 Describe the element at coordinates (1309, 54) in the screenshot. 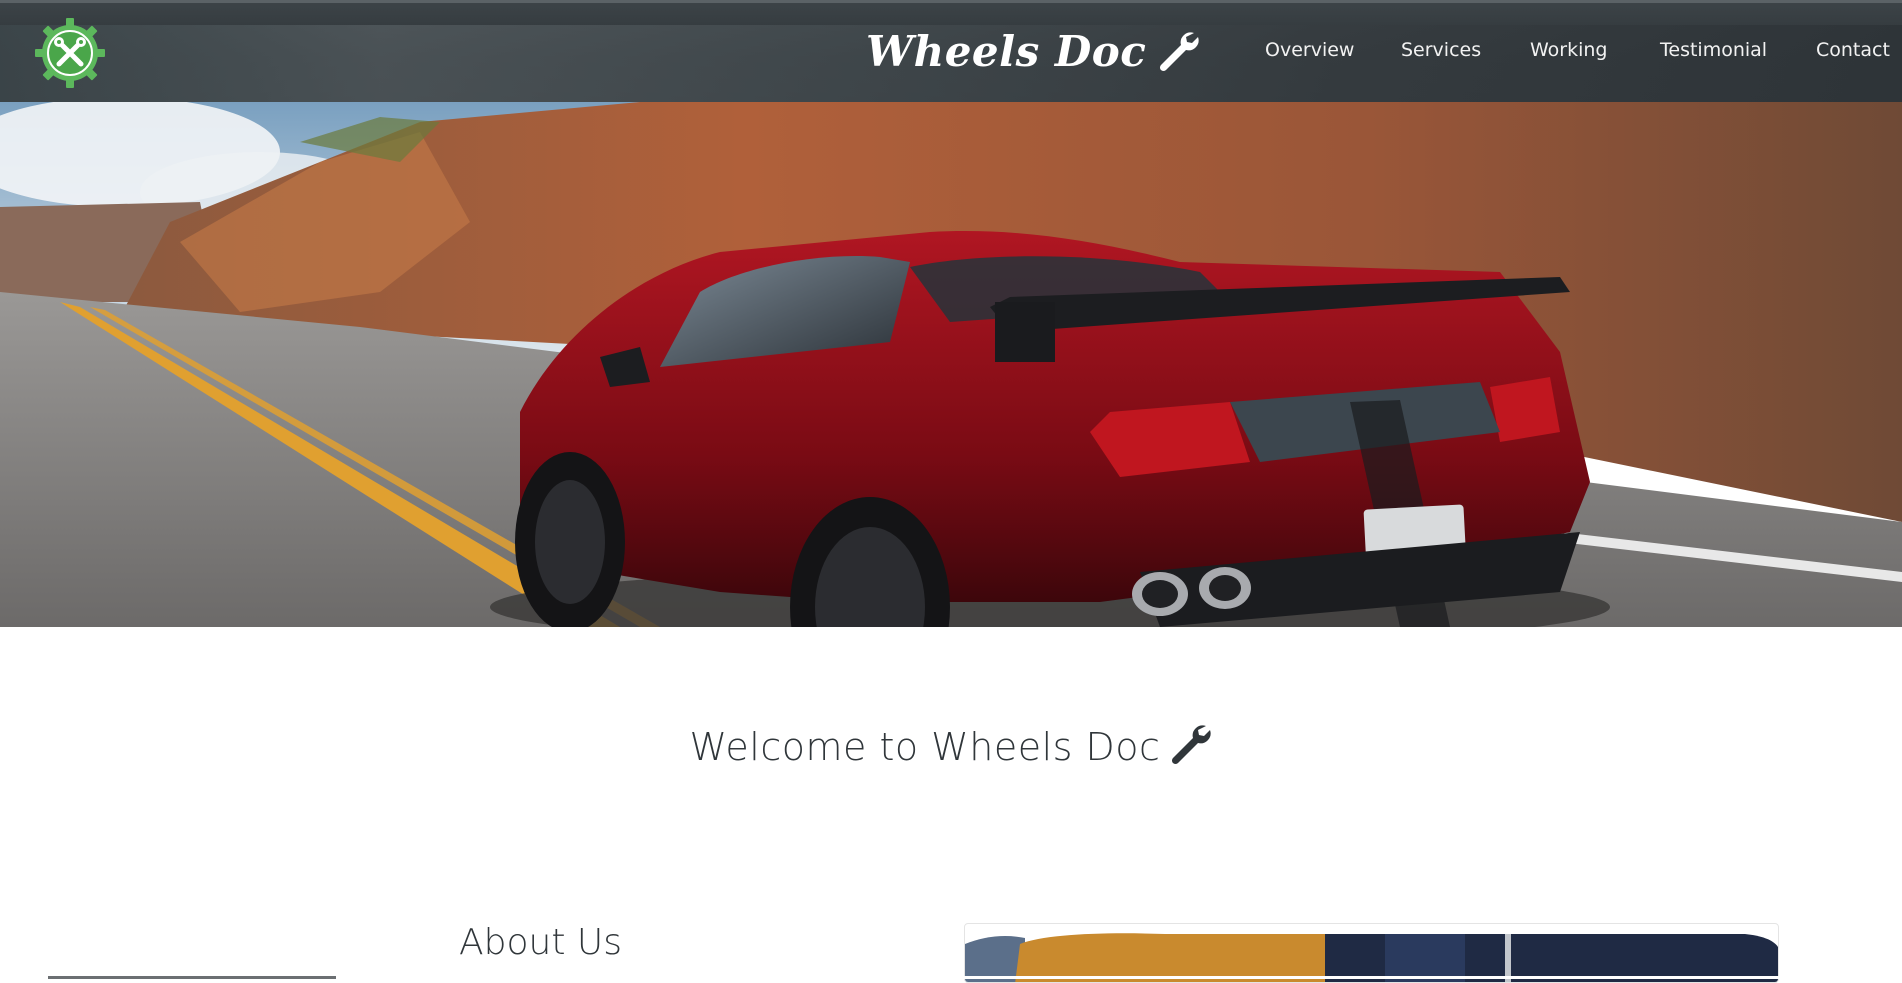

I see `nav-overview: Overview` at that location.